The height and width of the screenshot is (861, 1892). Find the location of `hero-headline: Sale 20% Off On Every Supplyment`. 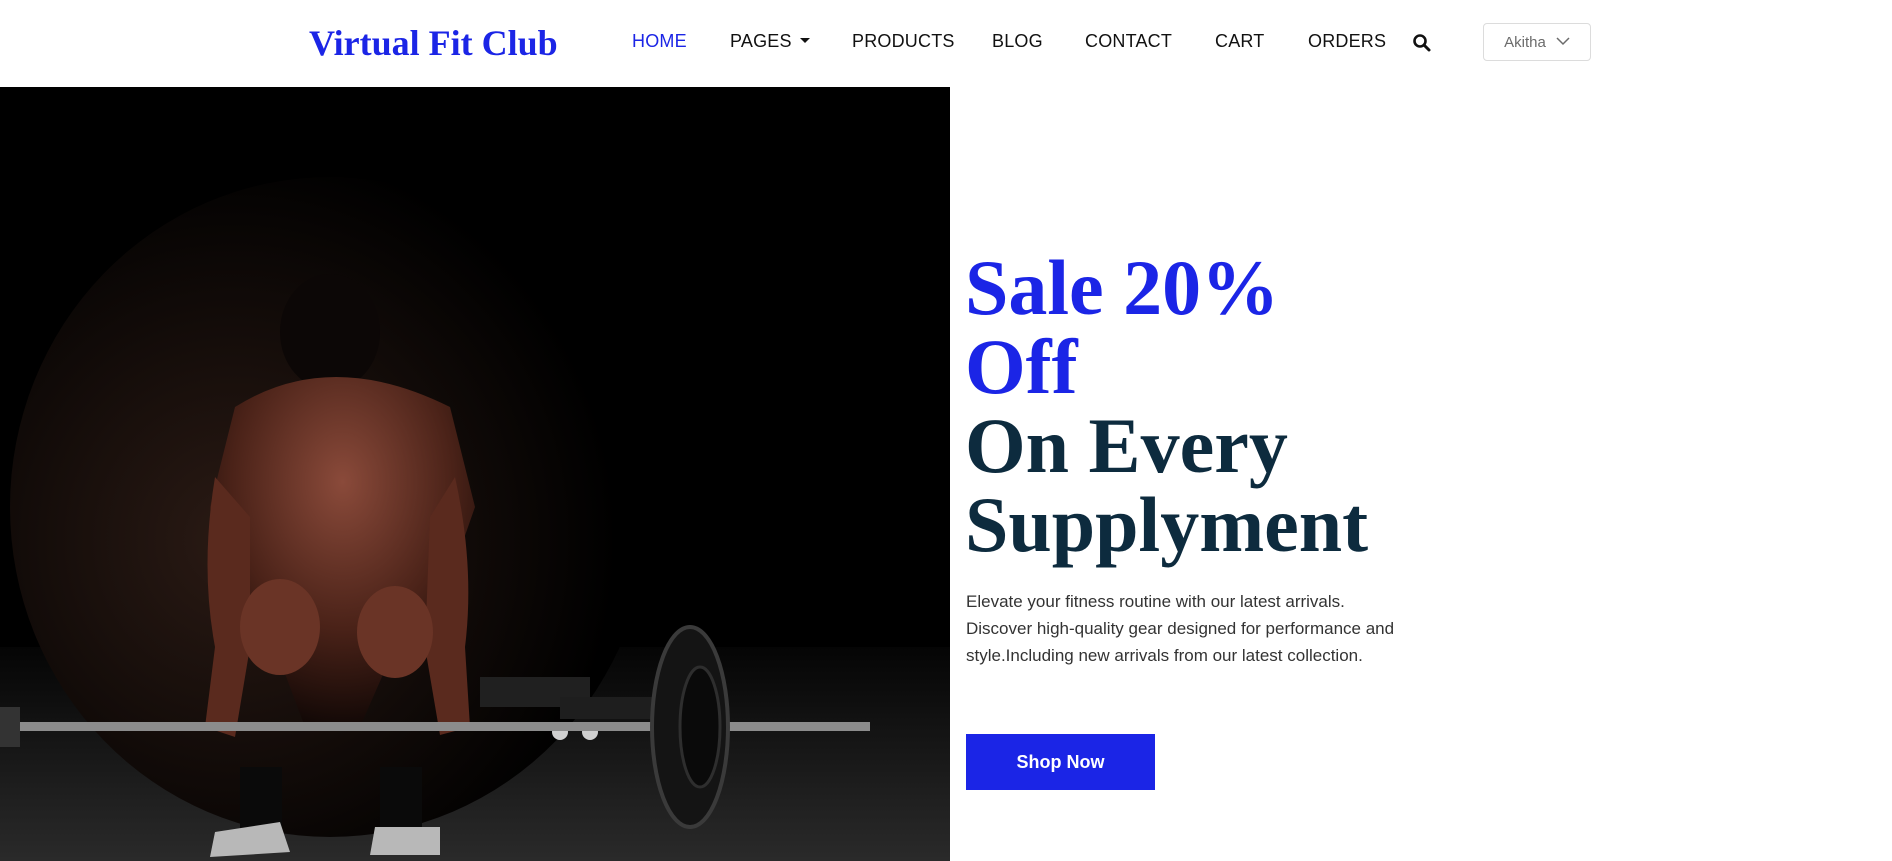

hero-headline: Sale 20% Off On Every Supplyment is located at coordinates (1166, 406).